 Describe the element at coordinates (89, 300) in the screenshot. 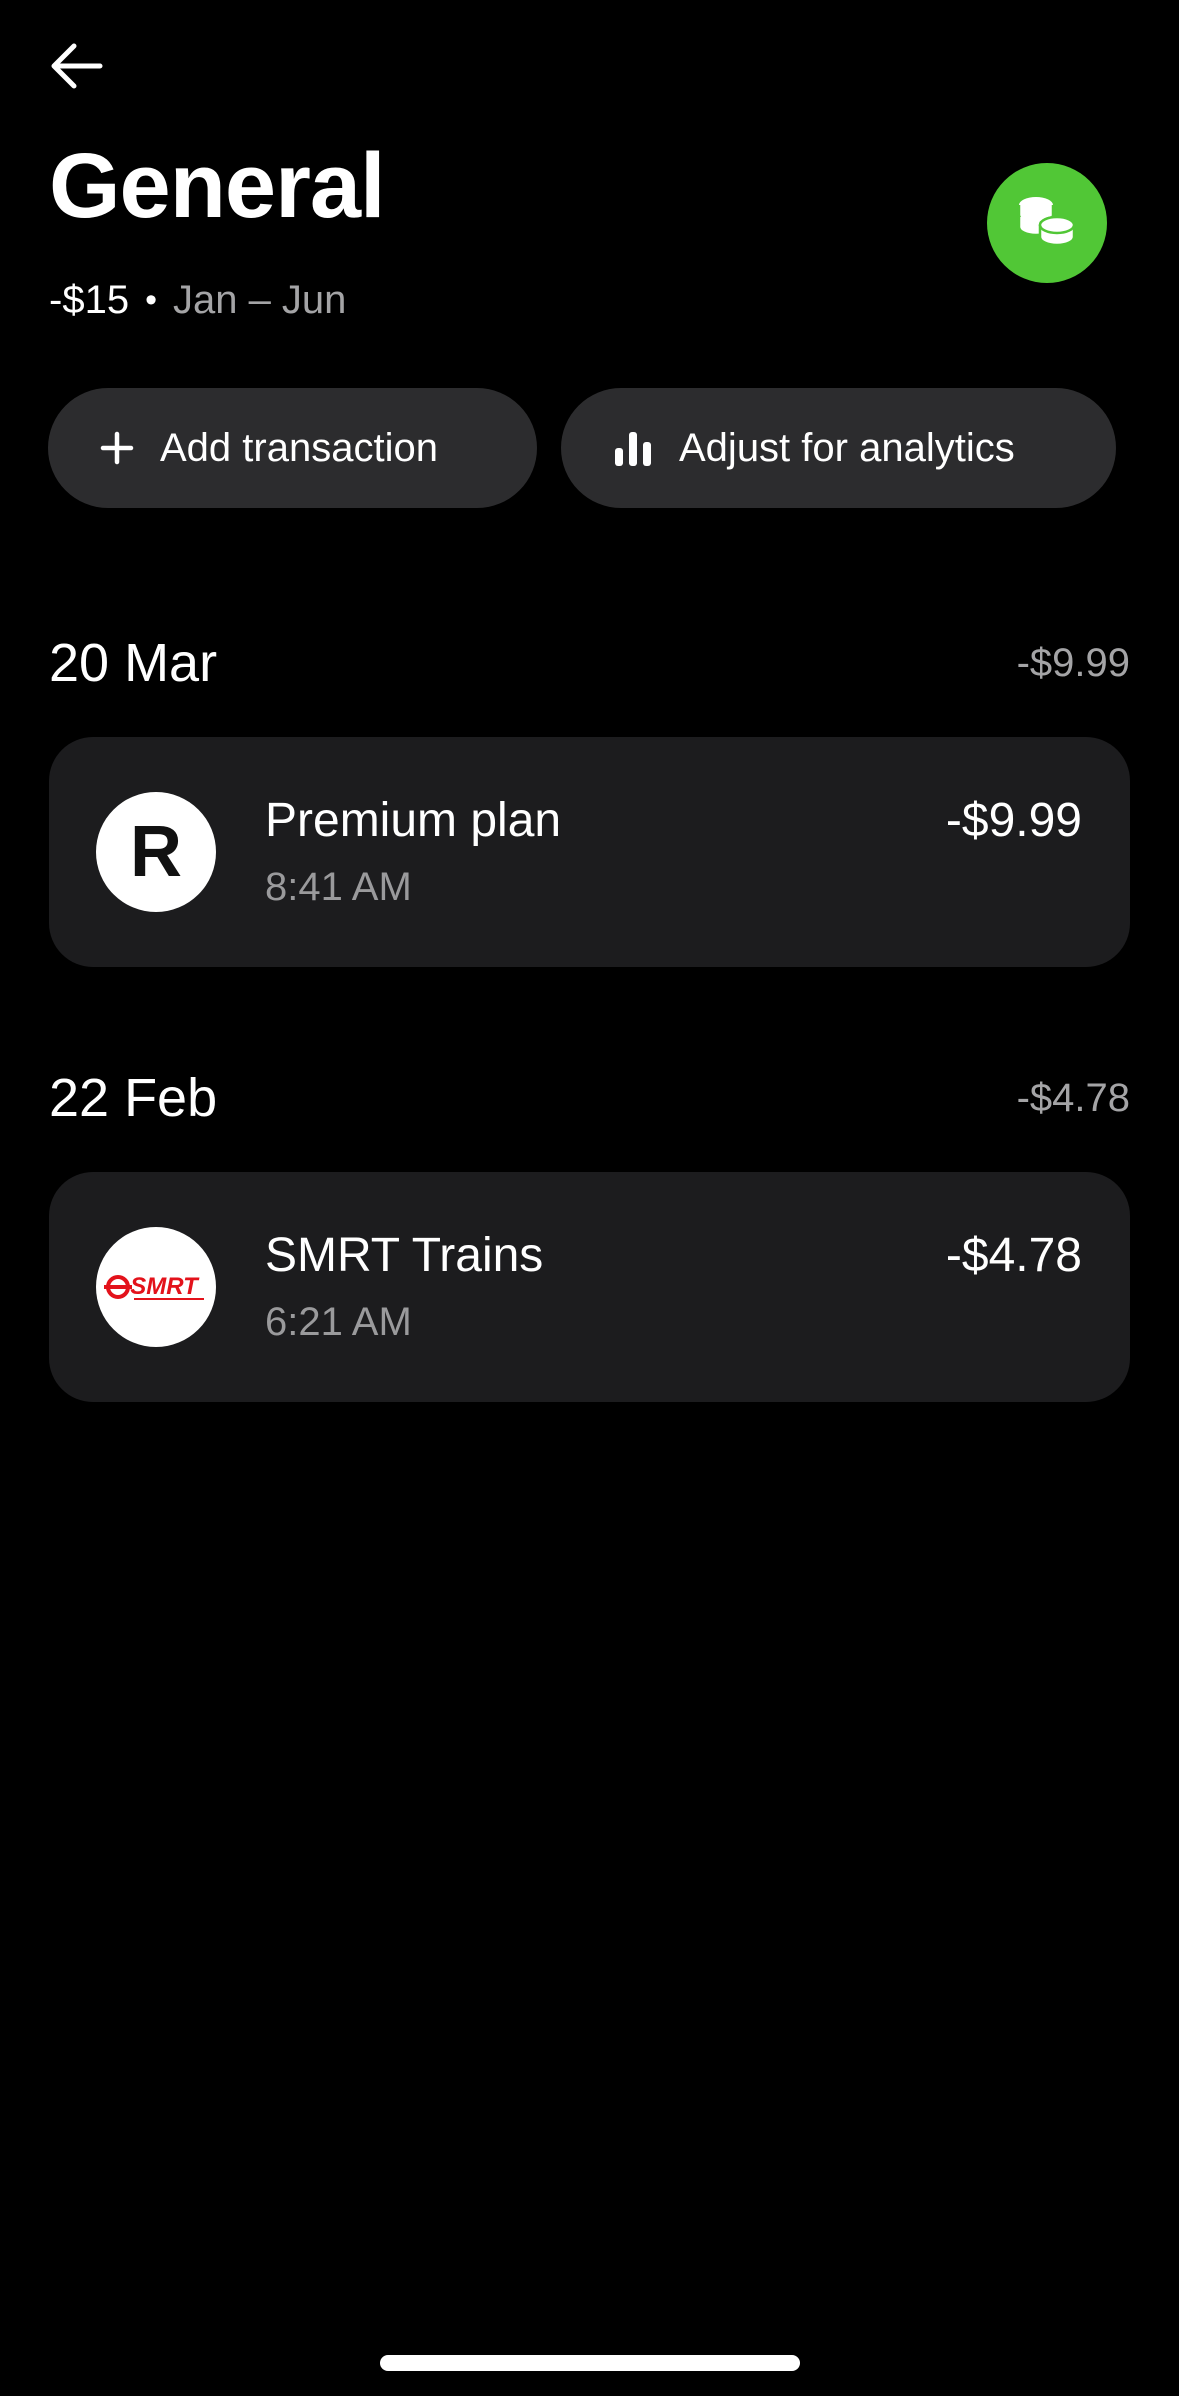

I see `period-total: -$15` at that location.